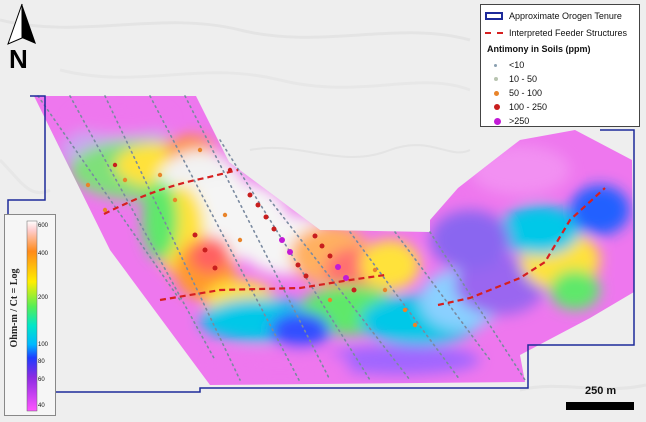 This screenshot has width=646, height=422. What do you see at coordinates (495, 65) in the screenshot?
I see `class-0-dot` at bounding box center [495, 65].